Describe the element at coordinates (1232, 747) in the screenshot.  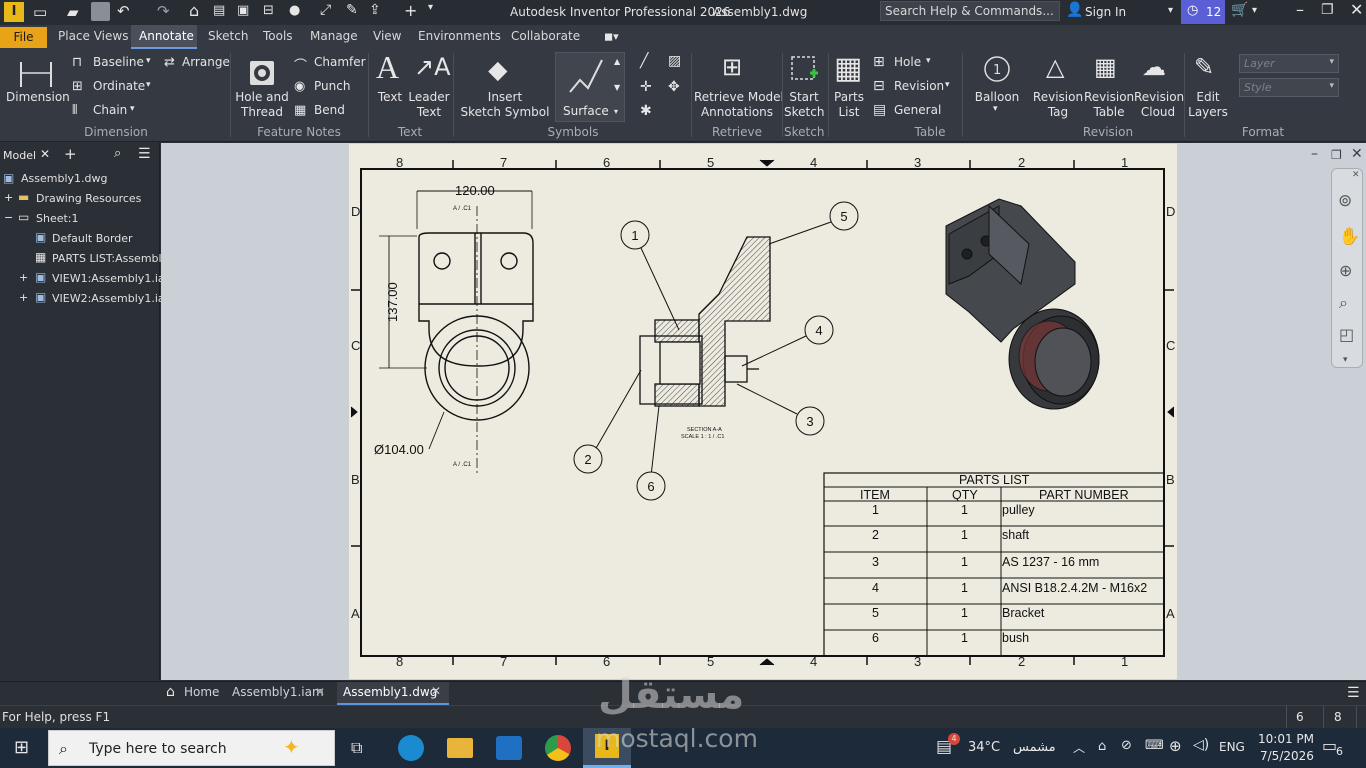
I see `language-indicator: ENG` at that location.